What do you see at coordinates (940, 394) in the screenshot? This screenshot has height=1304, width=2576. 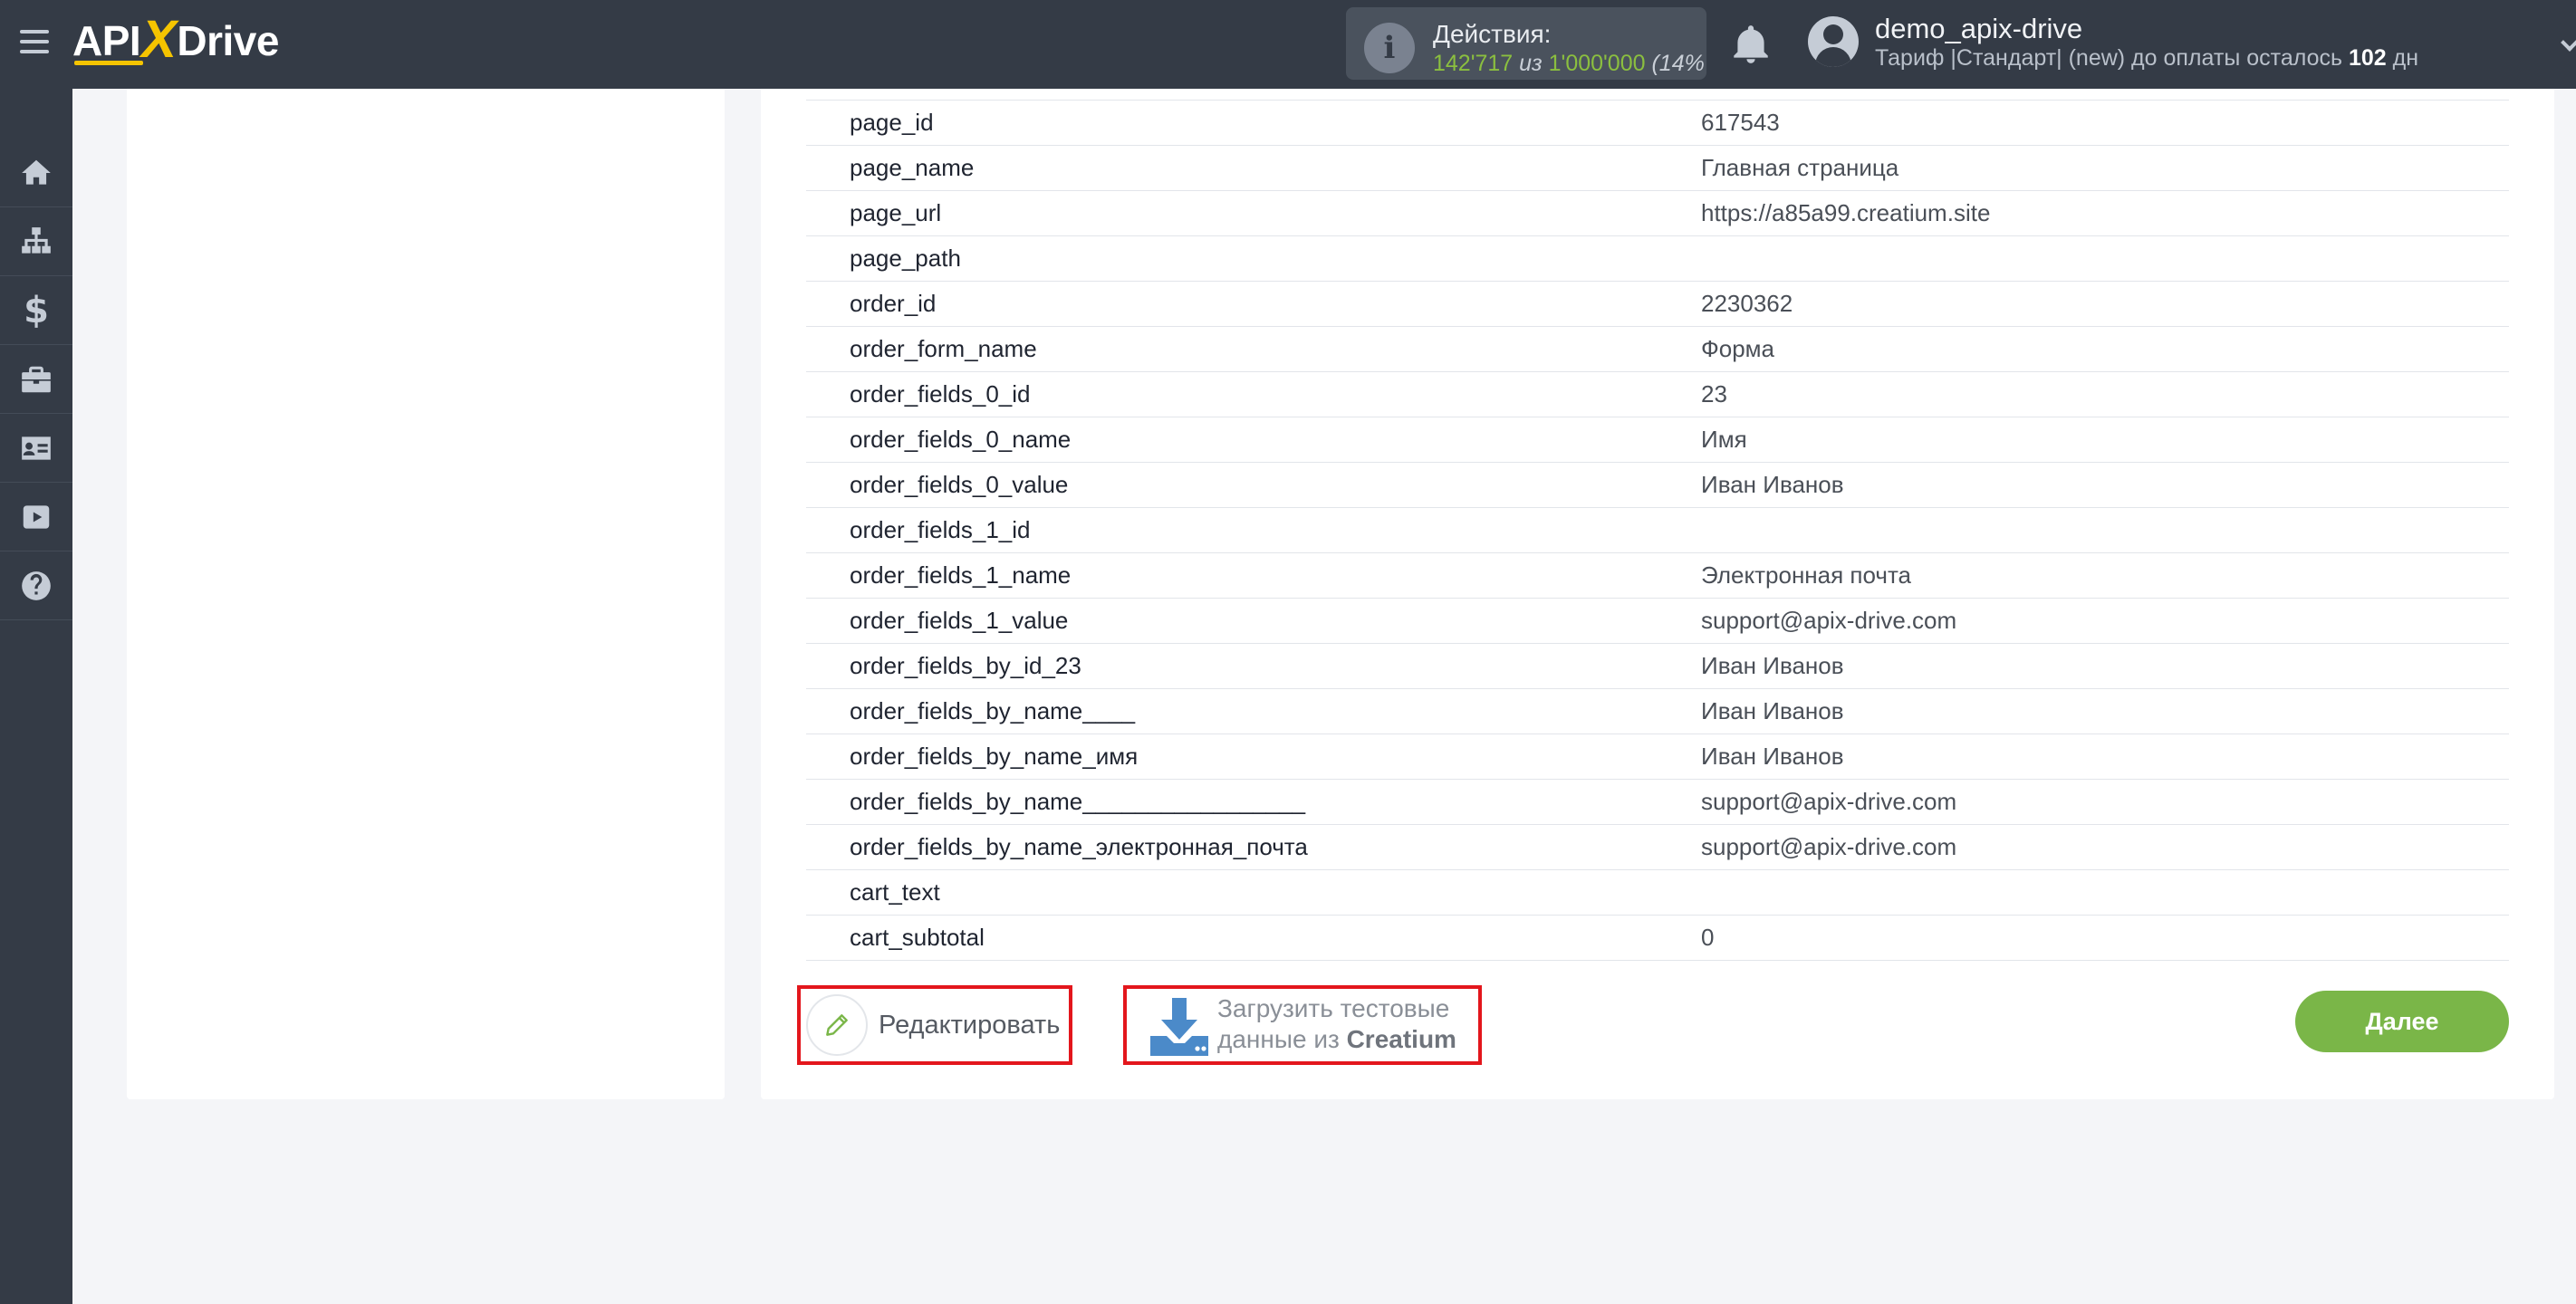 I see `field-key: order_fields_0_id` at bounding box center [940, 394].